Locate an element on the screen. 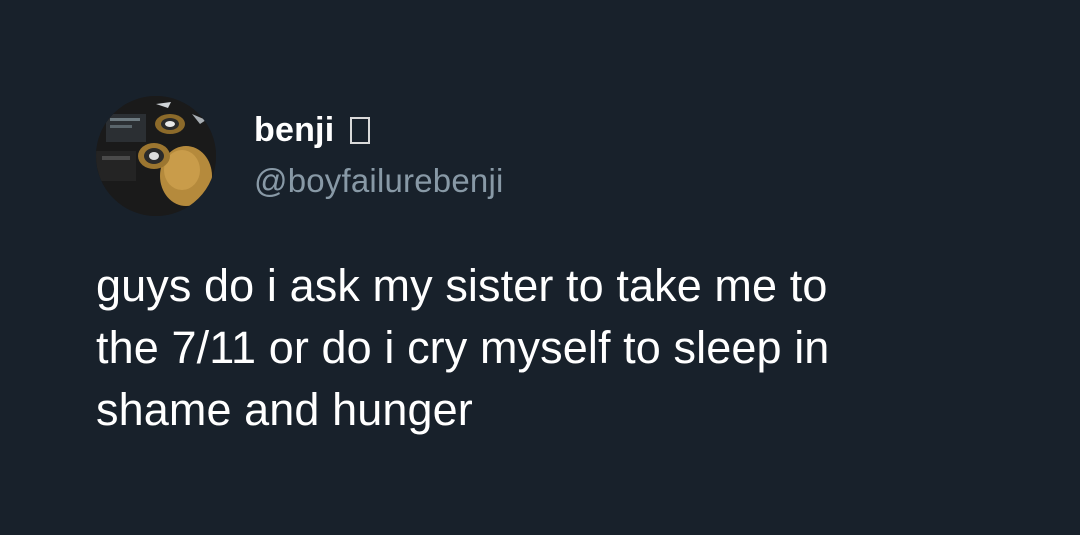 This screenshot has width=1080, height=535. tweet-line: guys do i ask my sister to take me to is located at coordinates (462, 285).